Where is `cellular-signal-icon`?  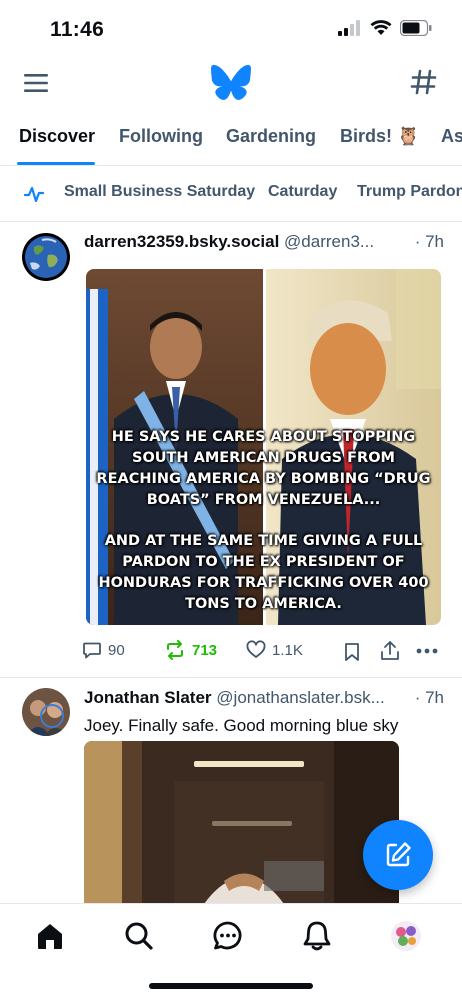
cellular-signal-icon is located at coordinates (349, 28).